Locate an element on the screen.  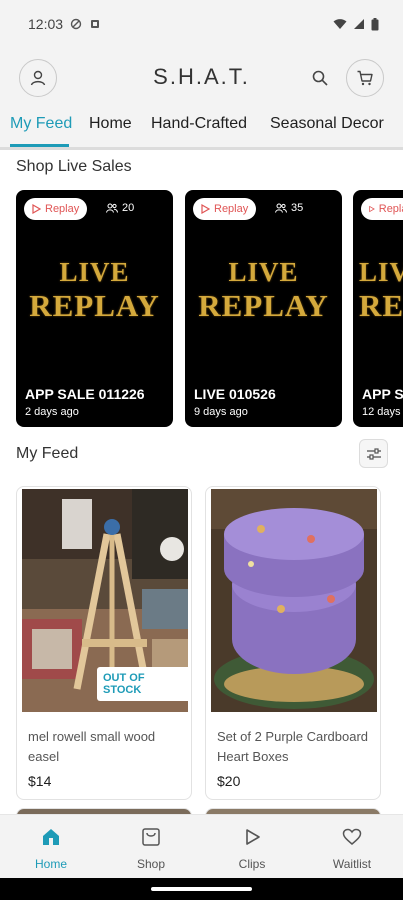
home-gesture-handle is located at coordinates (201, 889).